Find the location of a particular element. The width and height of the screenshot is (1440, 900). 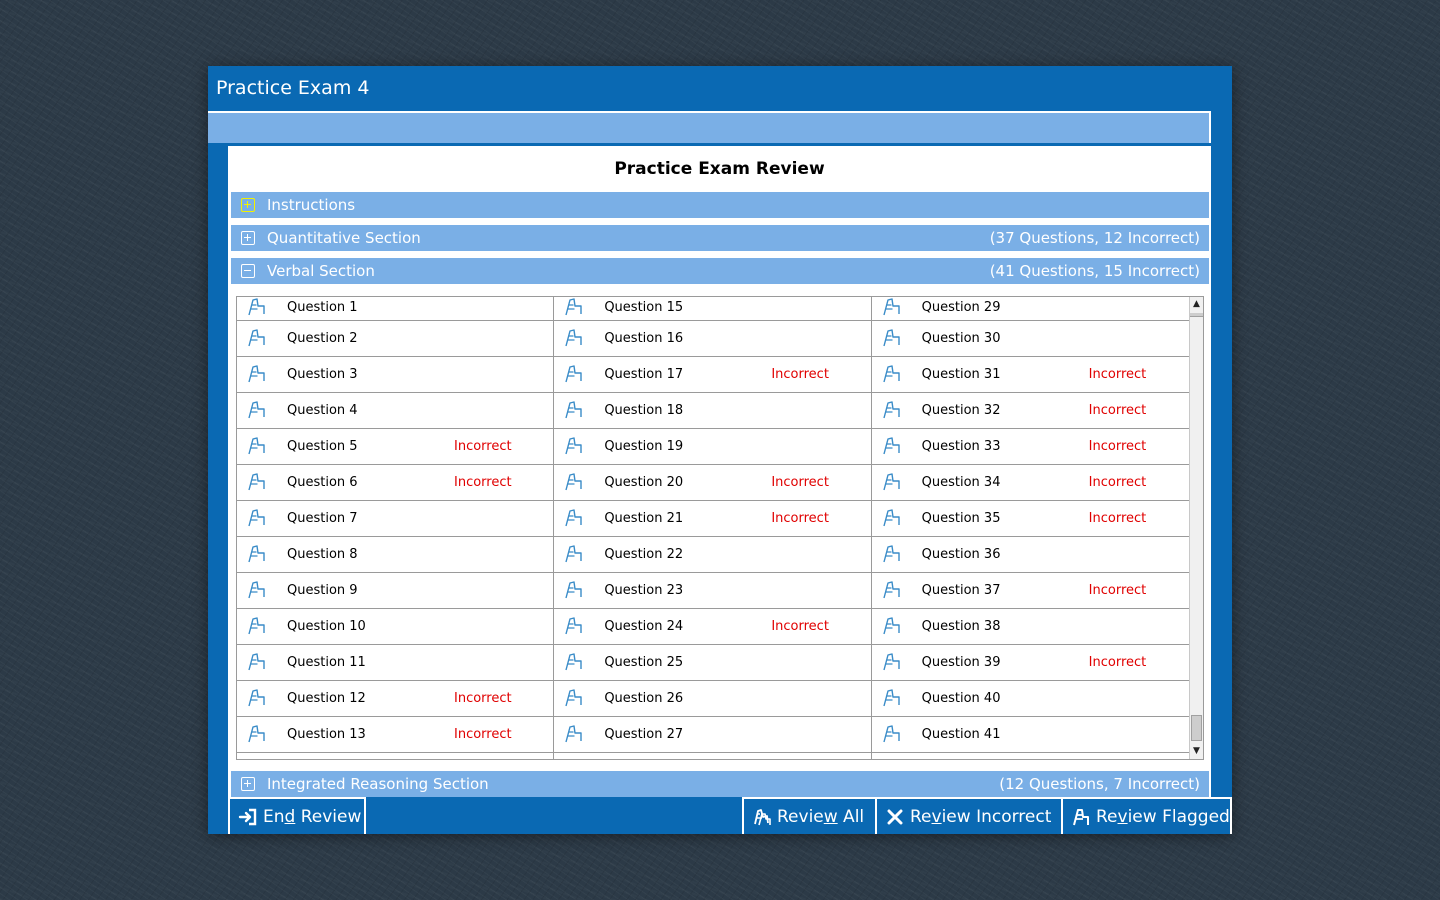

question-row: Question 24 Incorrect is located at coordinates (712, 627).